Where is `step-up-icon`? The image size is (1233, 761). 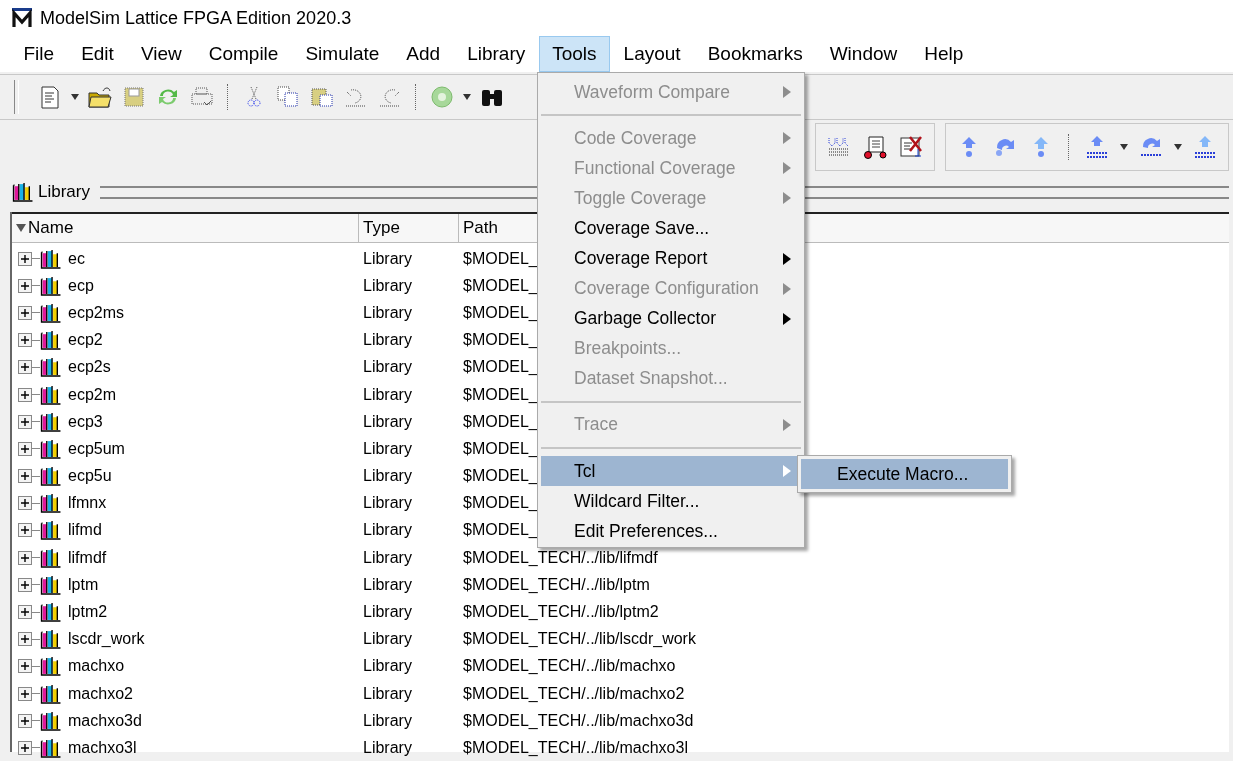 step-up-icon is located at coordinates (1205, 147).